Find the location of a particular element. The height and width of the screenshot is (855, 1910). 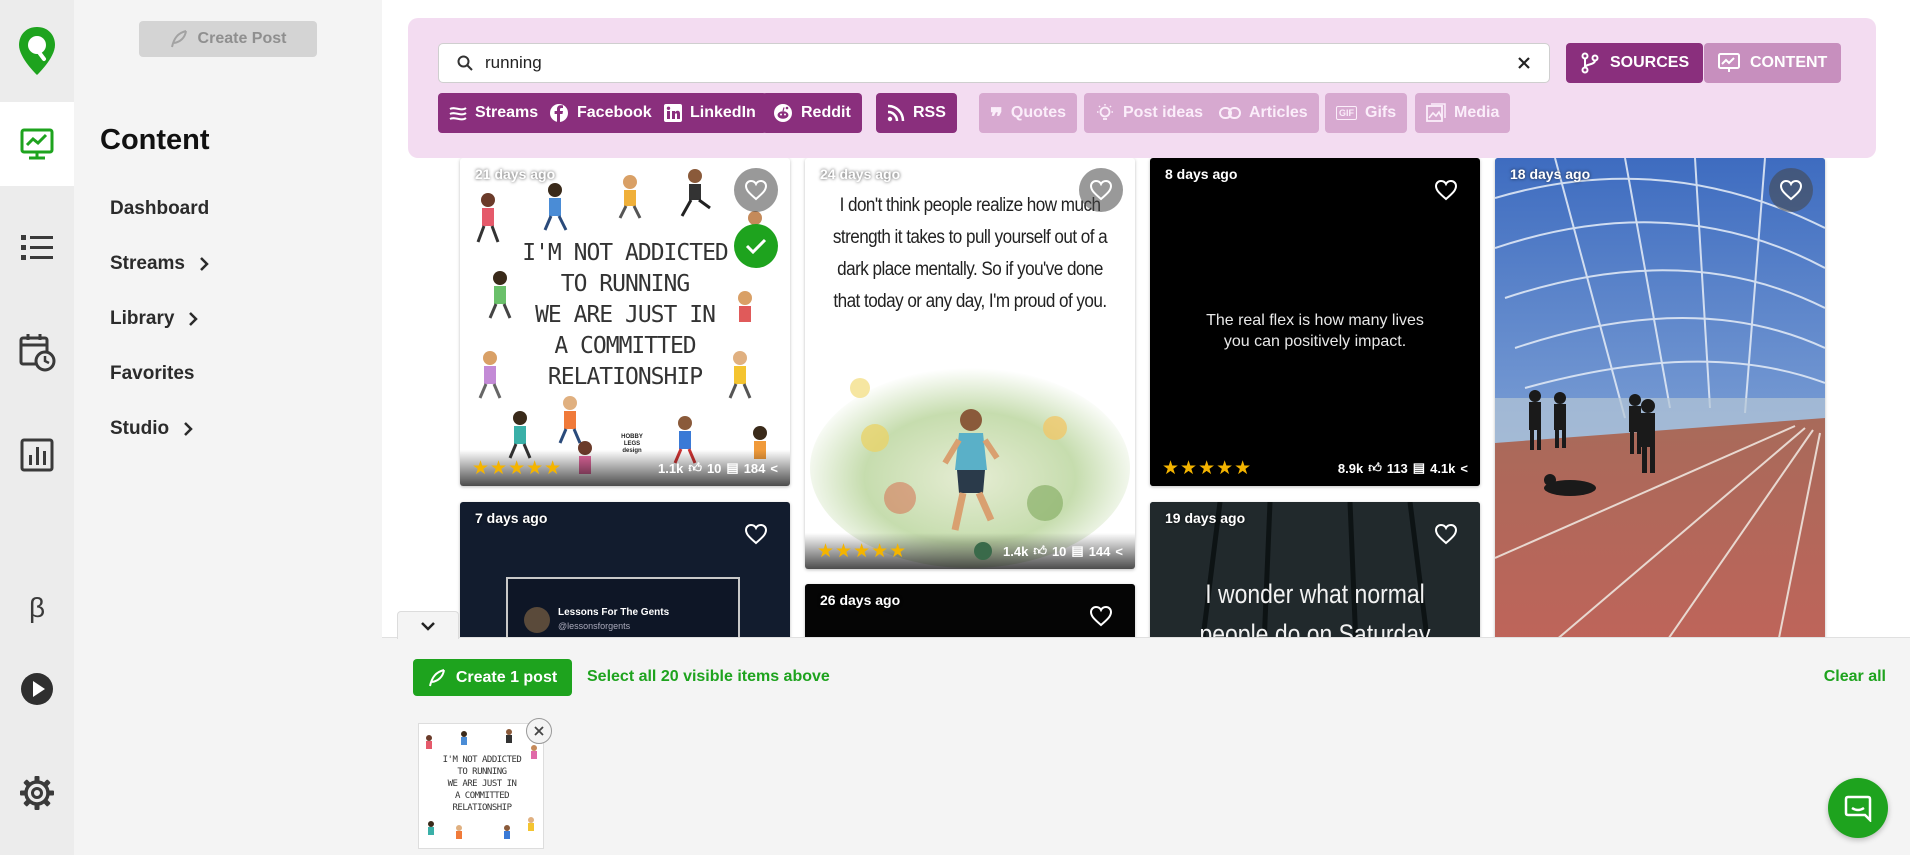

sidebar-item-label: Studio is located at coordinates (140, 428).